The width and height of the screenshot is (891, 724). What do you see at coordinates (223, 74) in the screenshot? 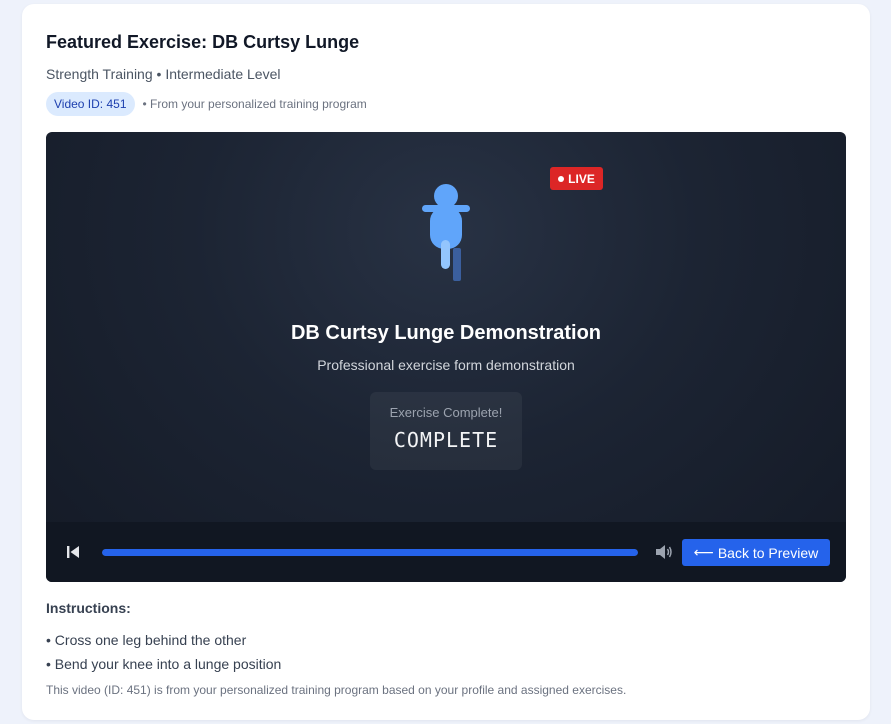
I see `level-label: Intermediate Level` at bounding box center [223, 74].